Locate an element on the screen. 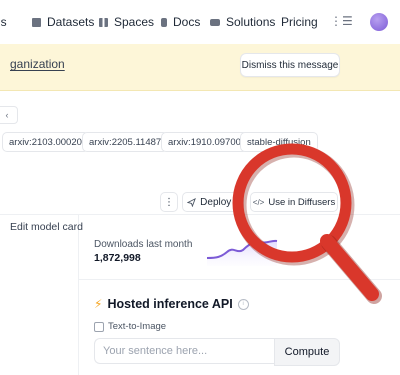  nav-item-datasets: Datasets is located at coordinates (63, 22).